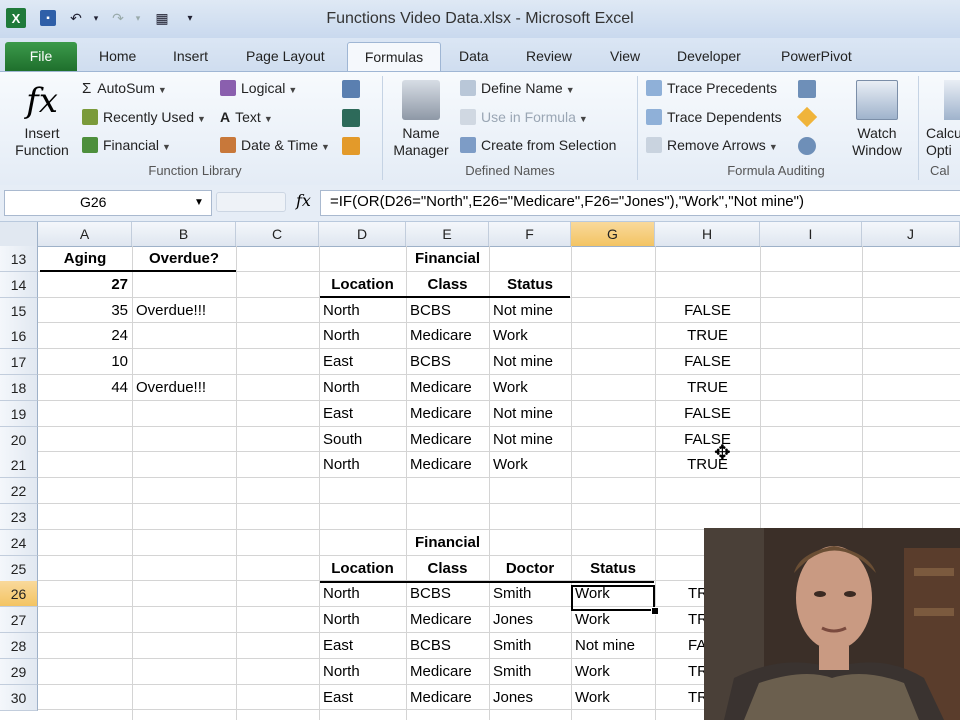  What do you see at coordinates (532, 698) in the screenshot?
I see `cell-f30: Jones` at bounding box center [532, 698].